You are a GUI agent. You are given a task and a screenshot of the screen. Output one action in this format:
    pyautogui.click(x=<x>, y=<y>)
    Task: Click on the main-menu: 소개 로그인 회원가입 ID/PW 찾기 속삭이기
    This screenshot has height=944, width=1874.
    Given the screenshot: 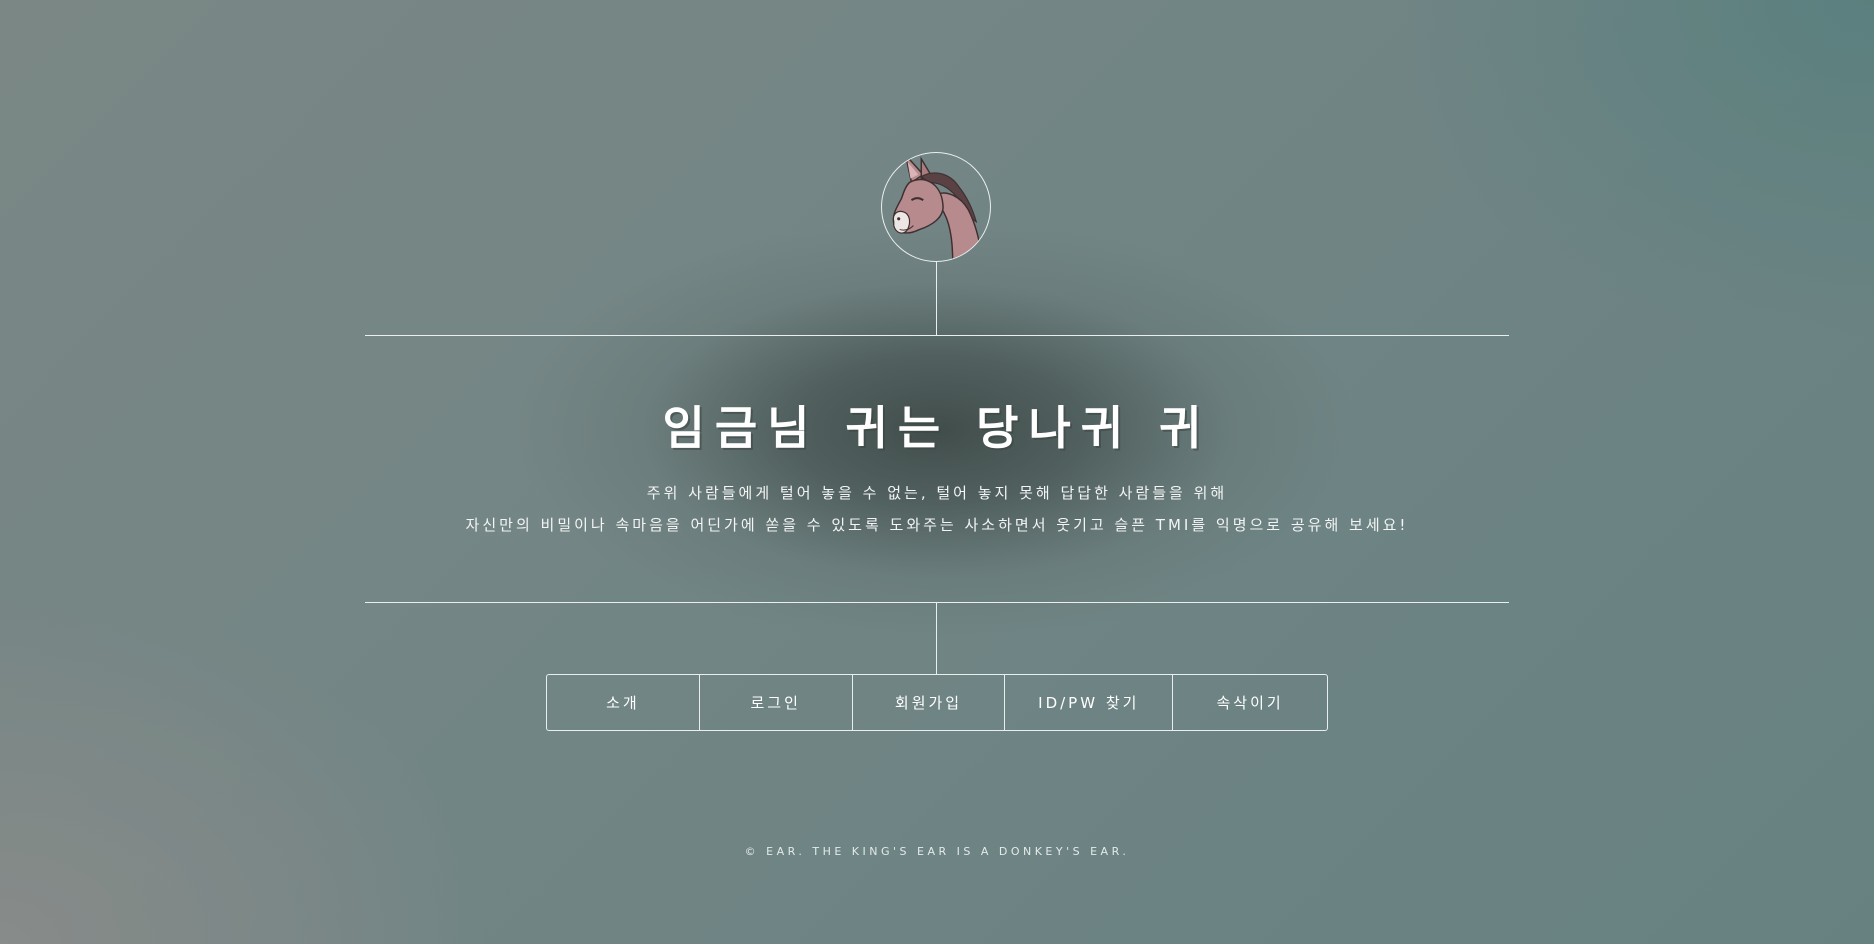 What is the action you would take?
    pyautogui.click(x=937, y=702)
    